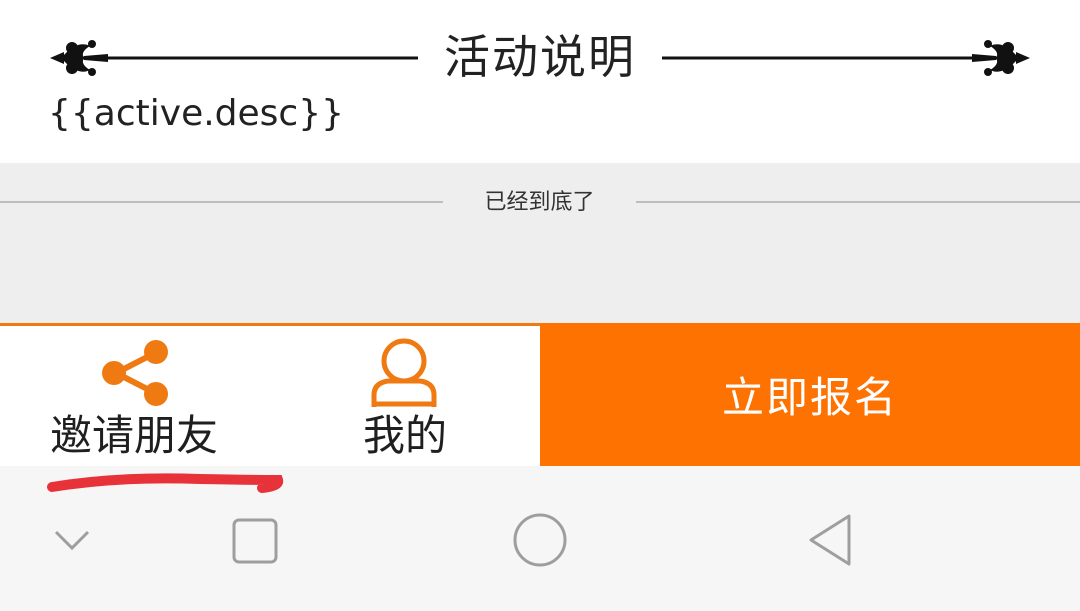 The height and width of the screenshot is (611, 1080). I want to click on recents-square-icon, so click(255, 541).